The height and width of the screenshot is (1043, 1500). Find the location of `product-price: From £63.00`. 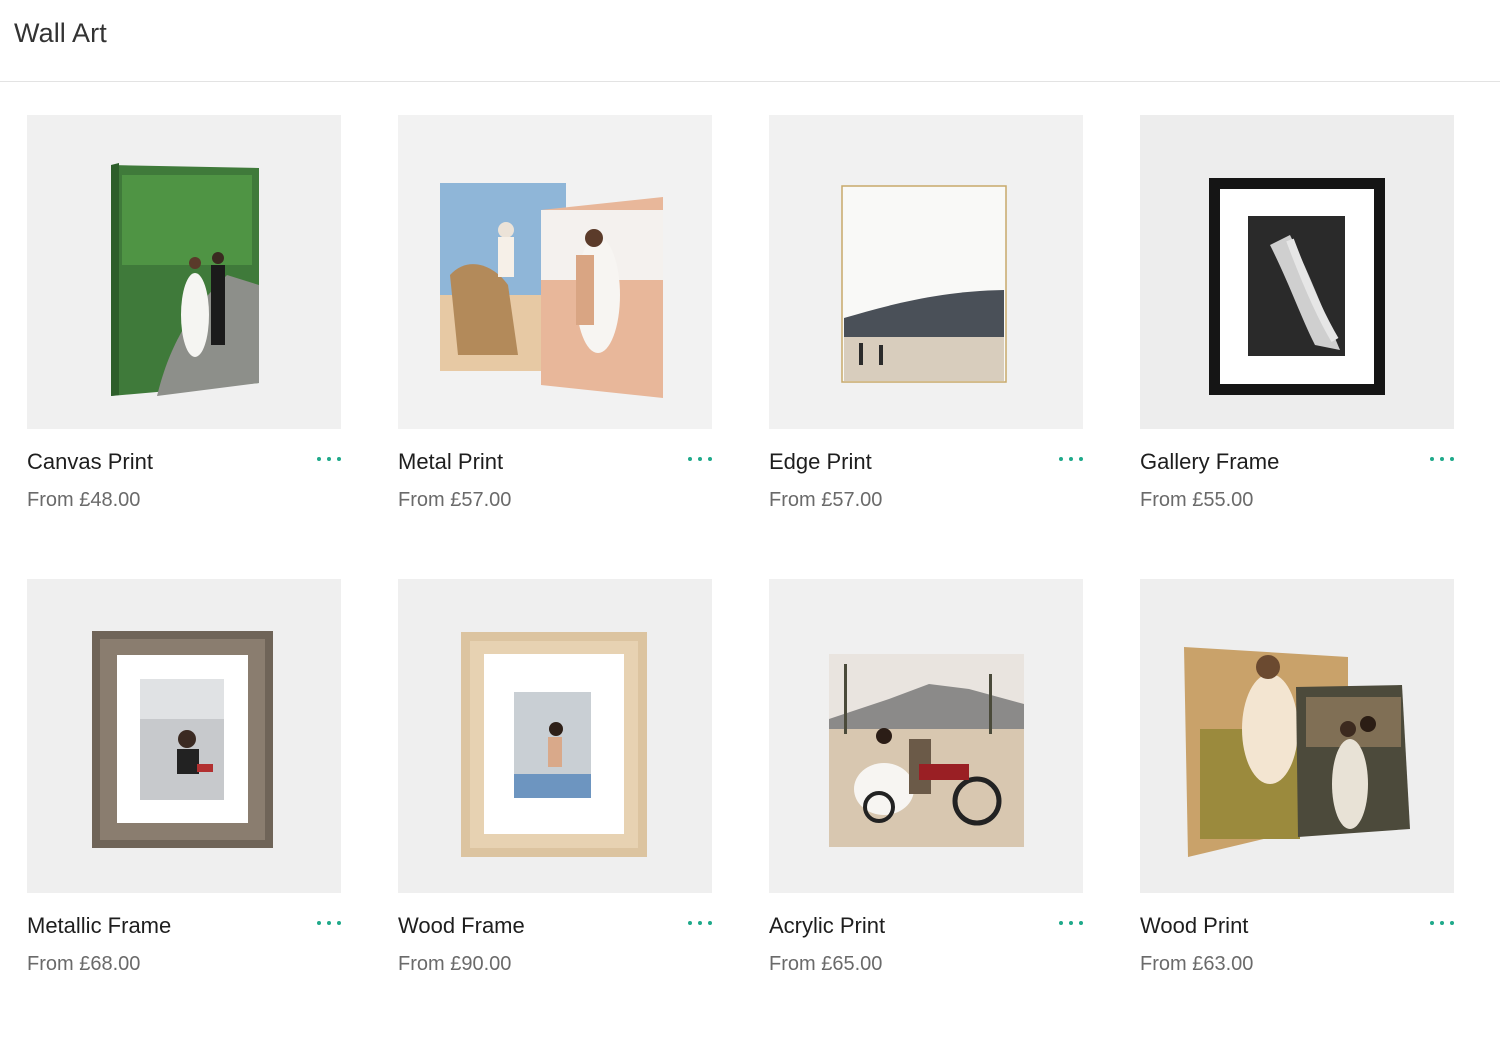

product-price: From £63.00 is located at coordinates (1197, 964).